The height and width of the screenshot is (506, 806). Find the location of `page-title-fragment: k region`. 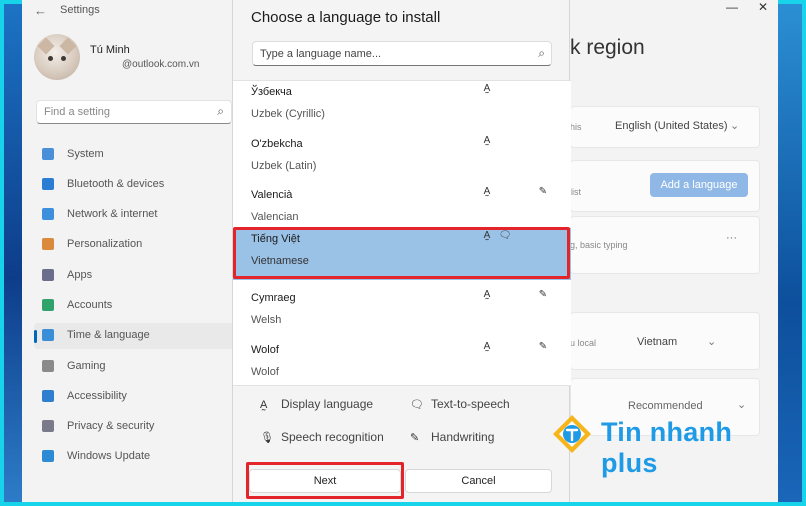

page-title-fragment: k region is located at coordinates (607, 47).